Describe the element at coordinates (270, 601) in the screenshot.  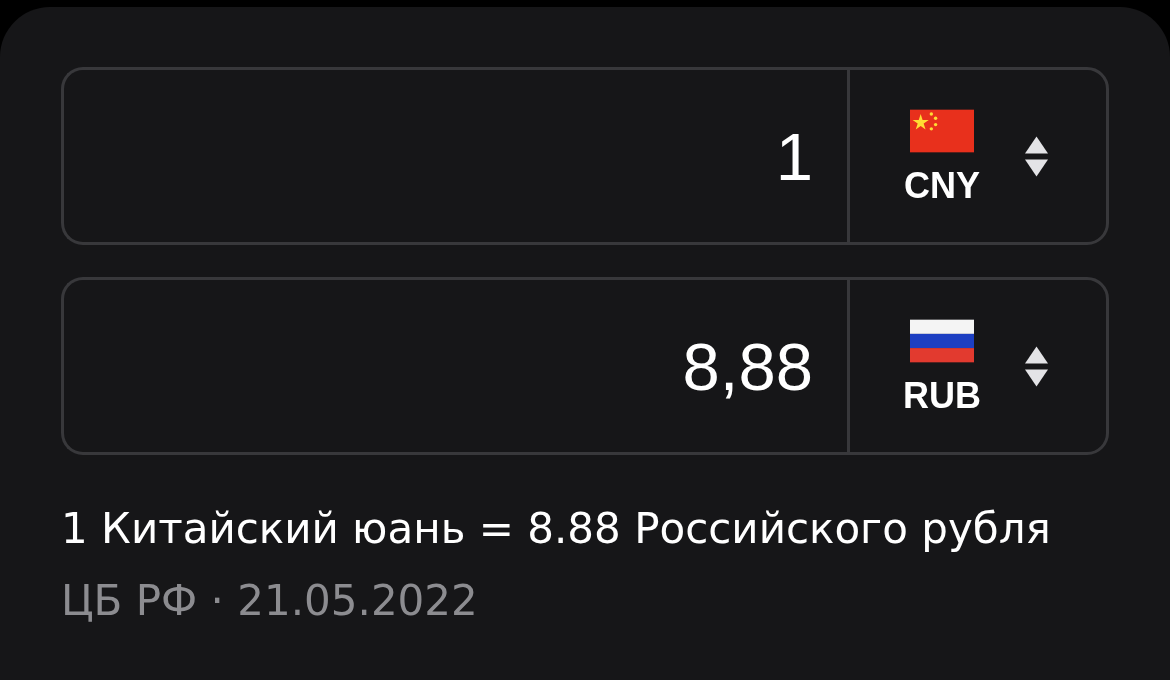
I see `rate-source-text: ЦБ РФ · 21.05.2022` at that location.